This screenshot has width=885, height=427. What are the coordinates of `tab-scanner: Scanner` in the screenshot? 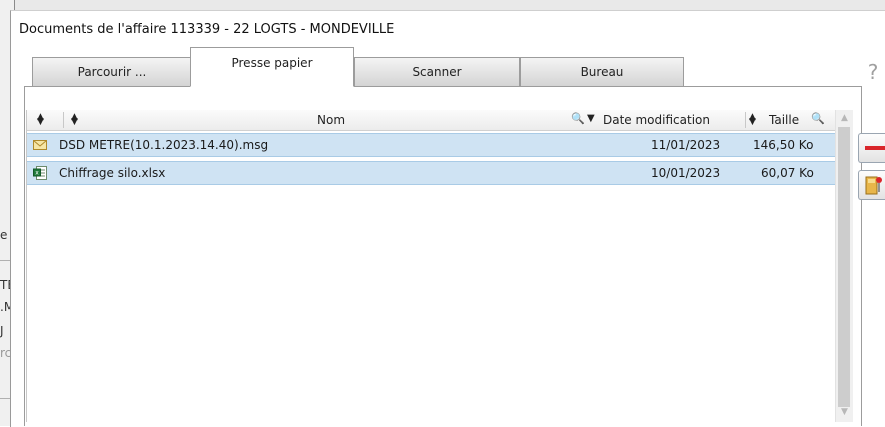 It's located at (437, 71).